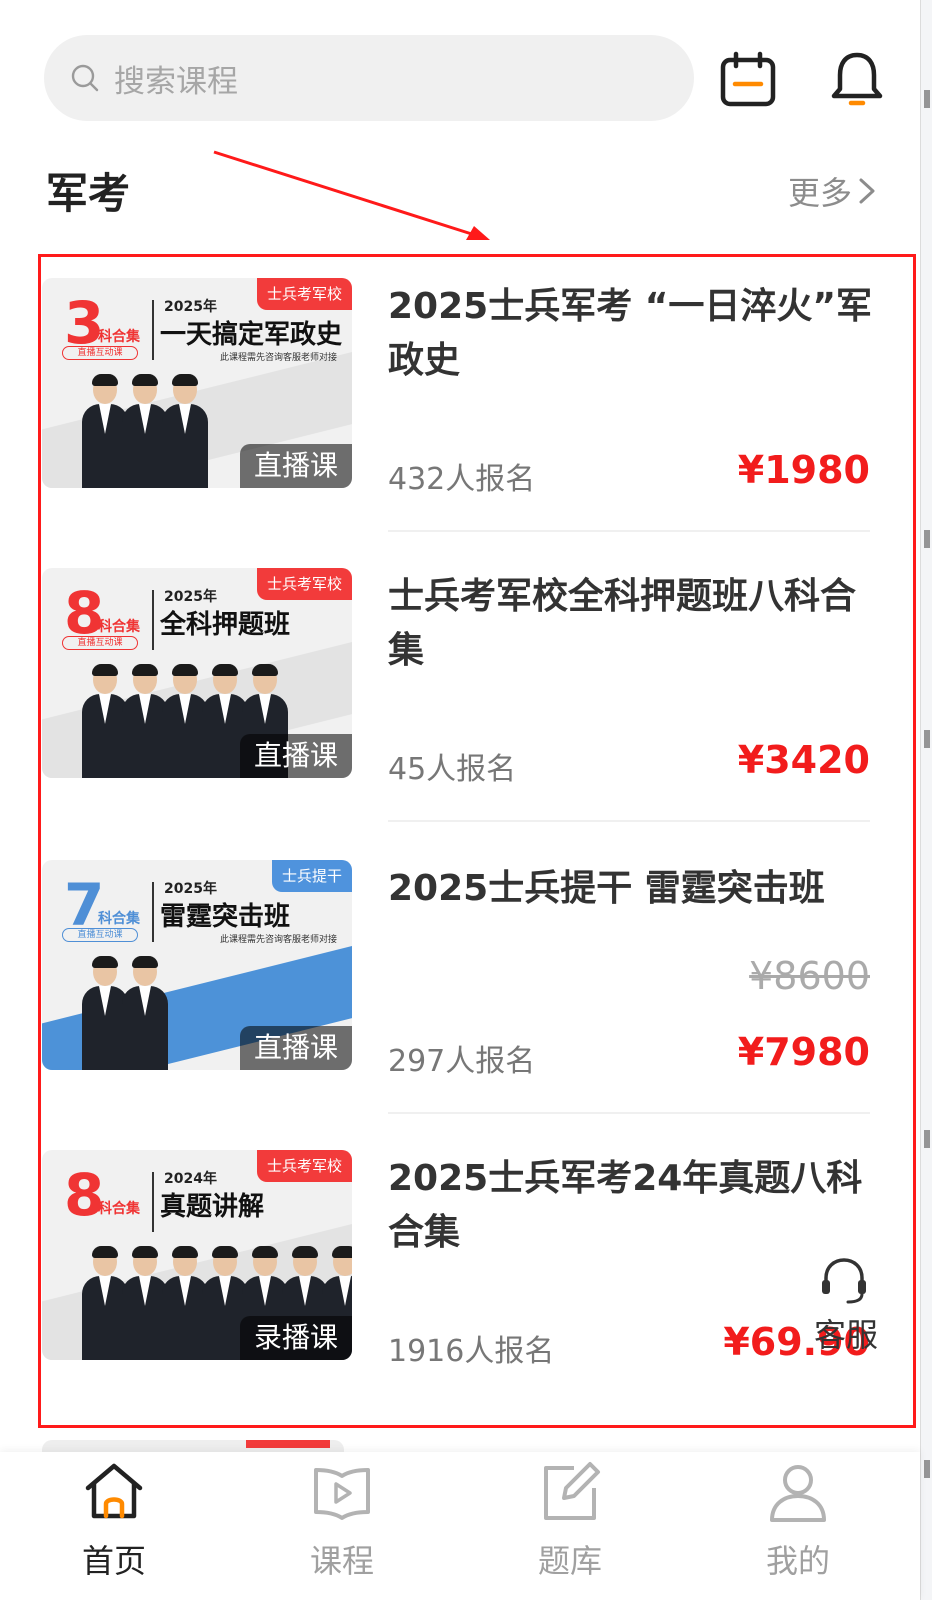 This screenshot has height=1600, width=932. Describe the element at coordinates (633, 889) in the screenshot. I see `course-title: 2025士兵提干 雷霆突击班` at that location.